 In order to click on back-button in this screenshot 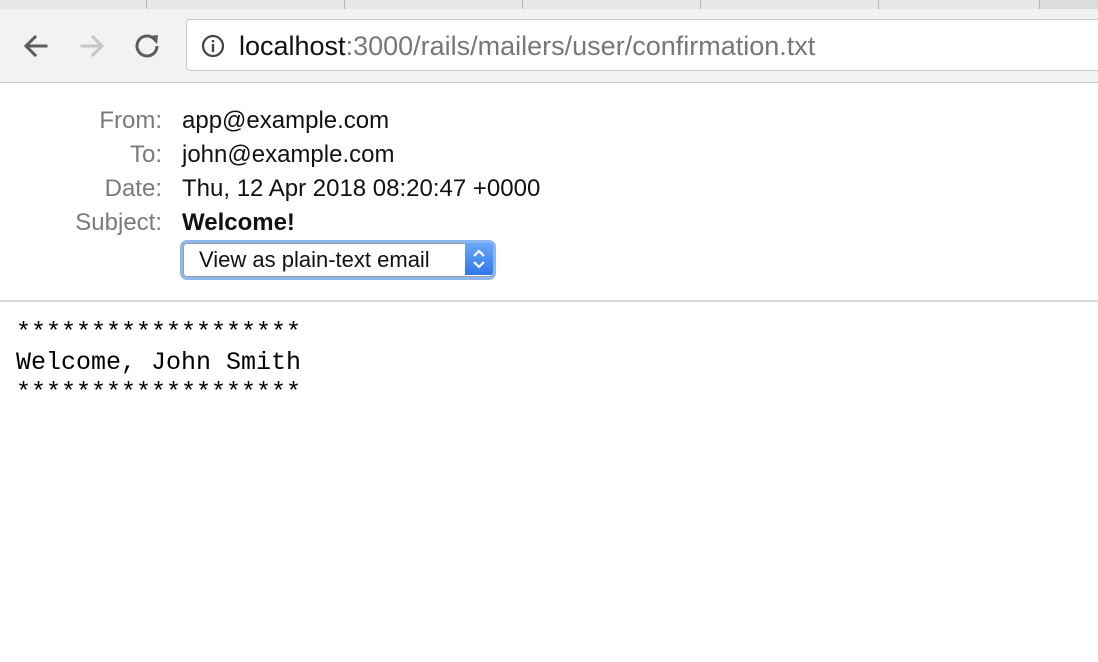, I will do `click(36, 46)`.